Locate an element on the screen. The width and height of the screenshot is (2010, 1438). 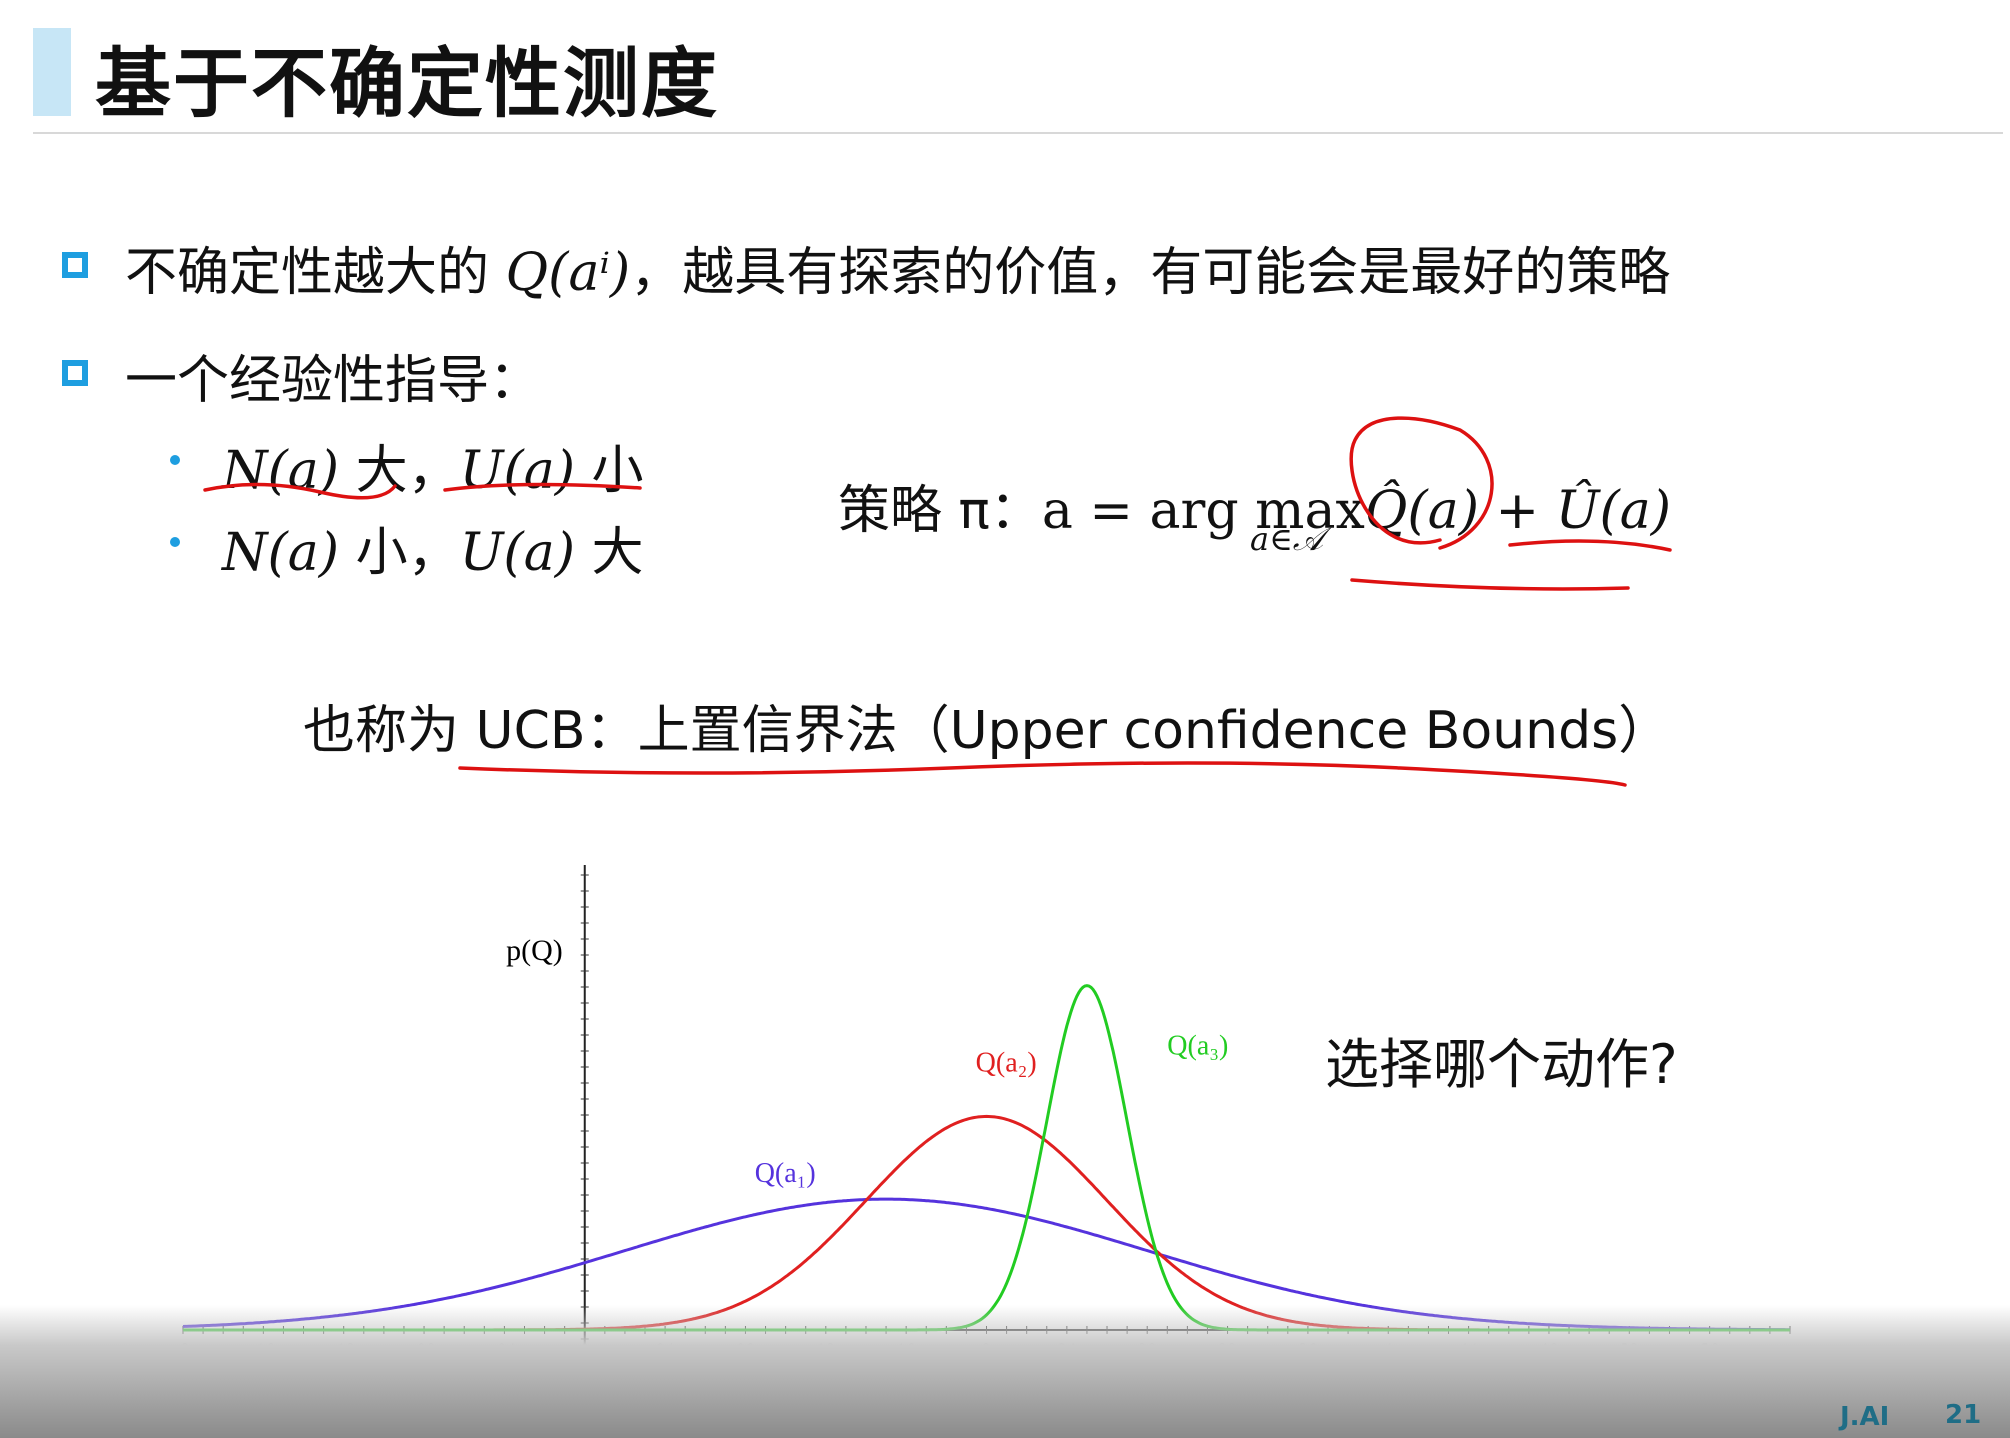
footer-brand: J.AI is located at coordinates (1865, 1417).